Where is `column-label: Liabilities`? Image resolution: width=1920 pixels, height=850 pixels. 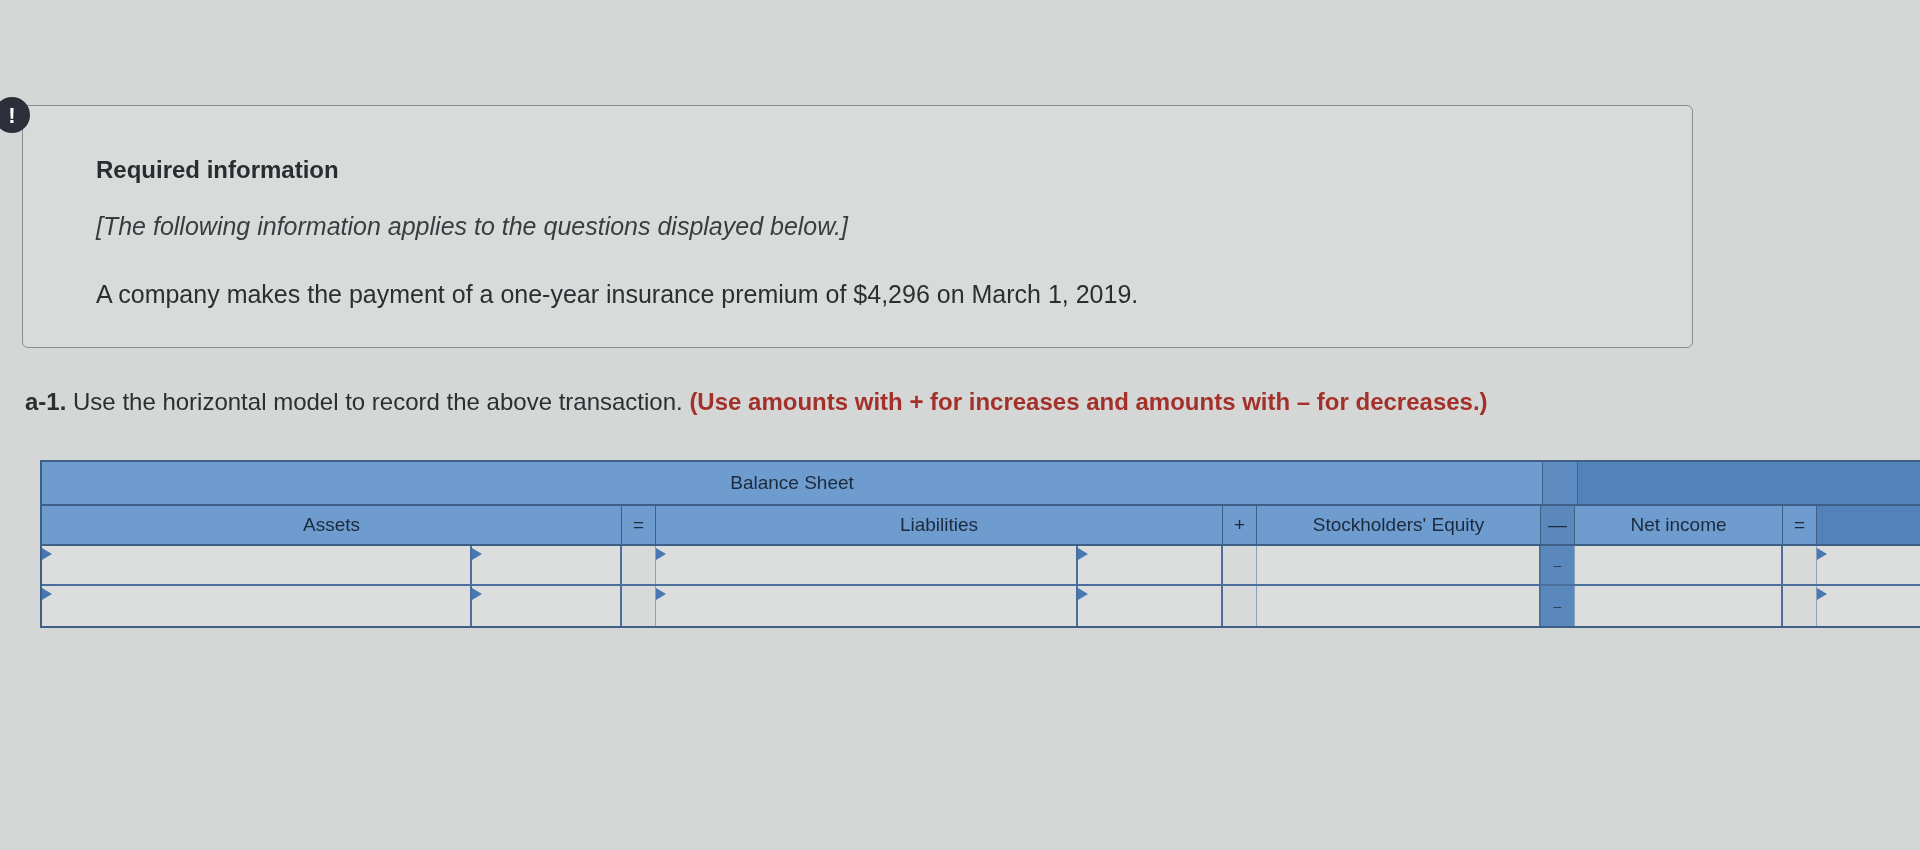
column-label: Liabilities is located at coordinates (939, 524).